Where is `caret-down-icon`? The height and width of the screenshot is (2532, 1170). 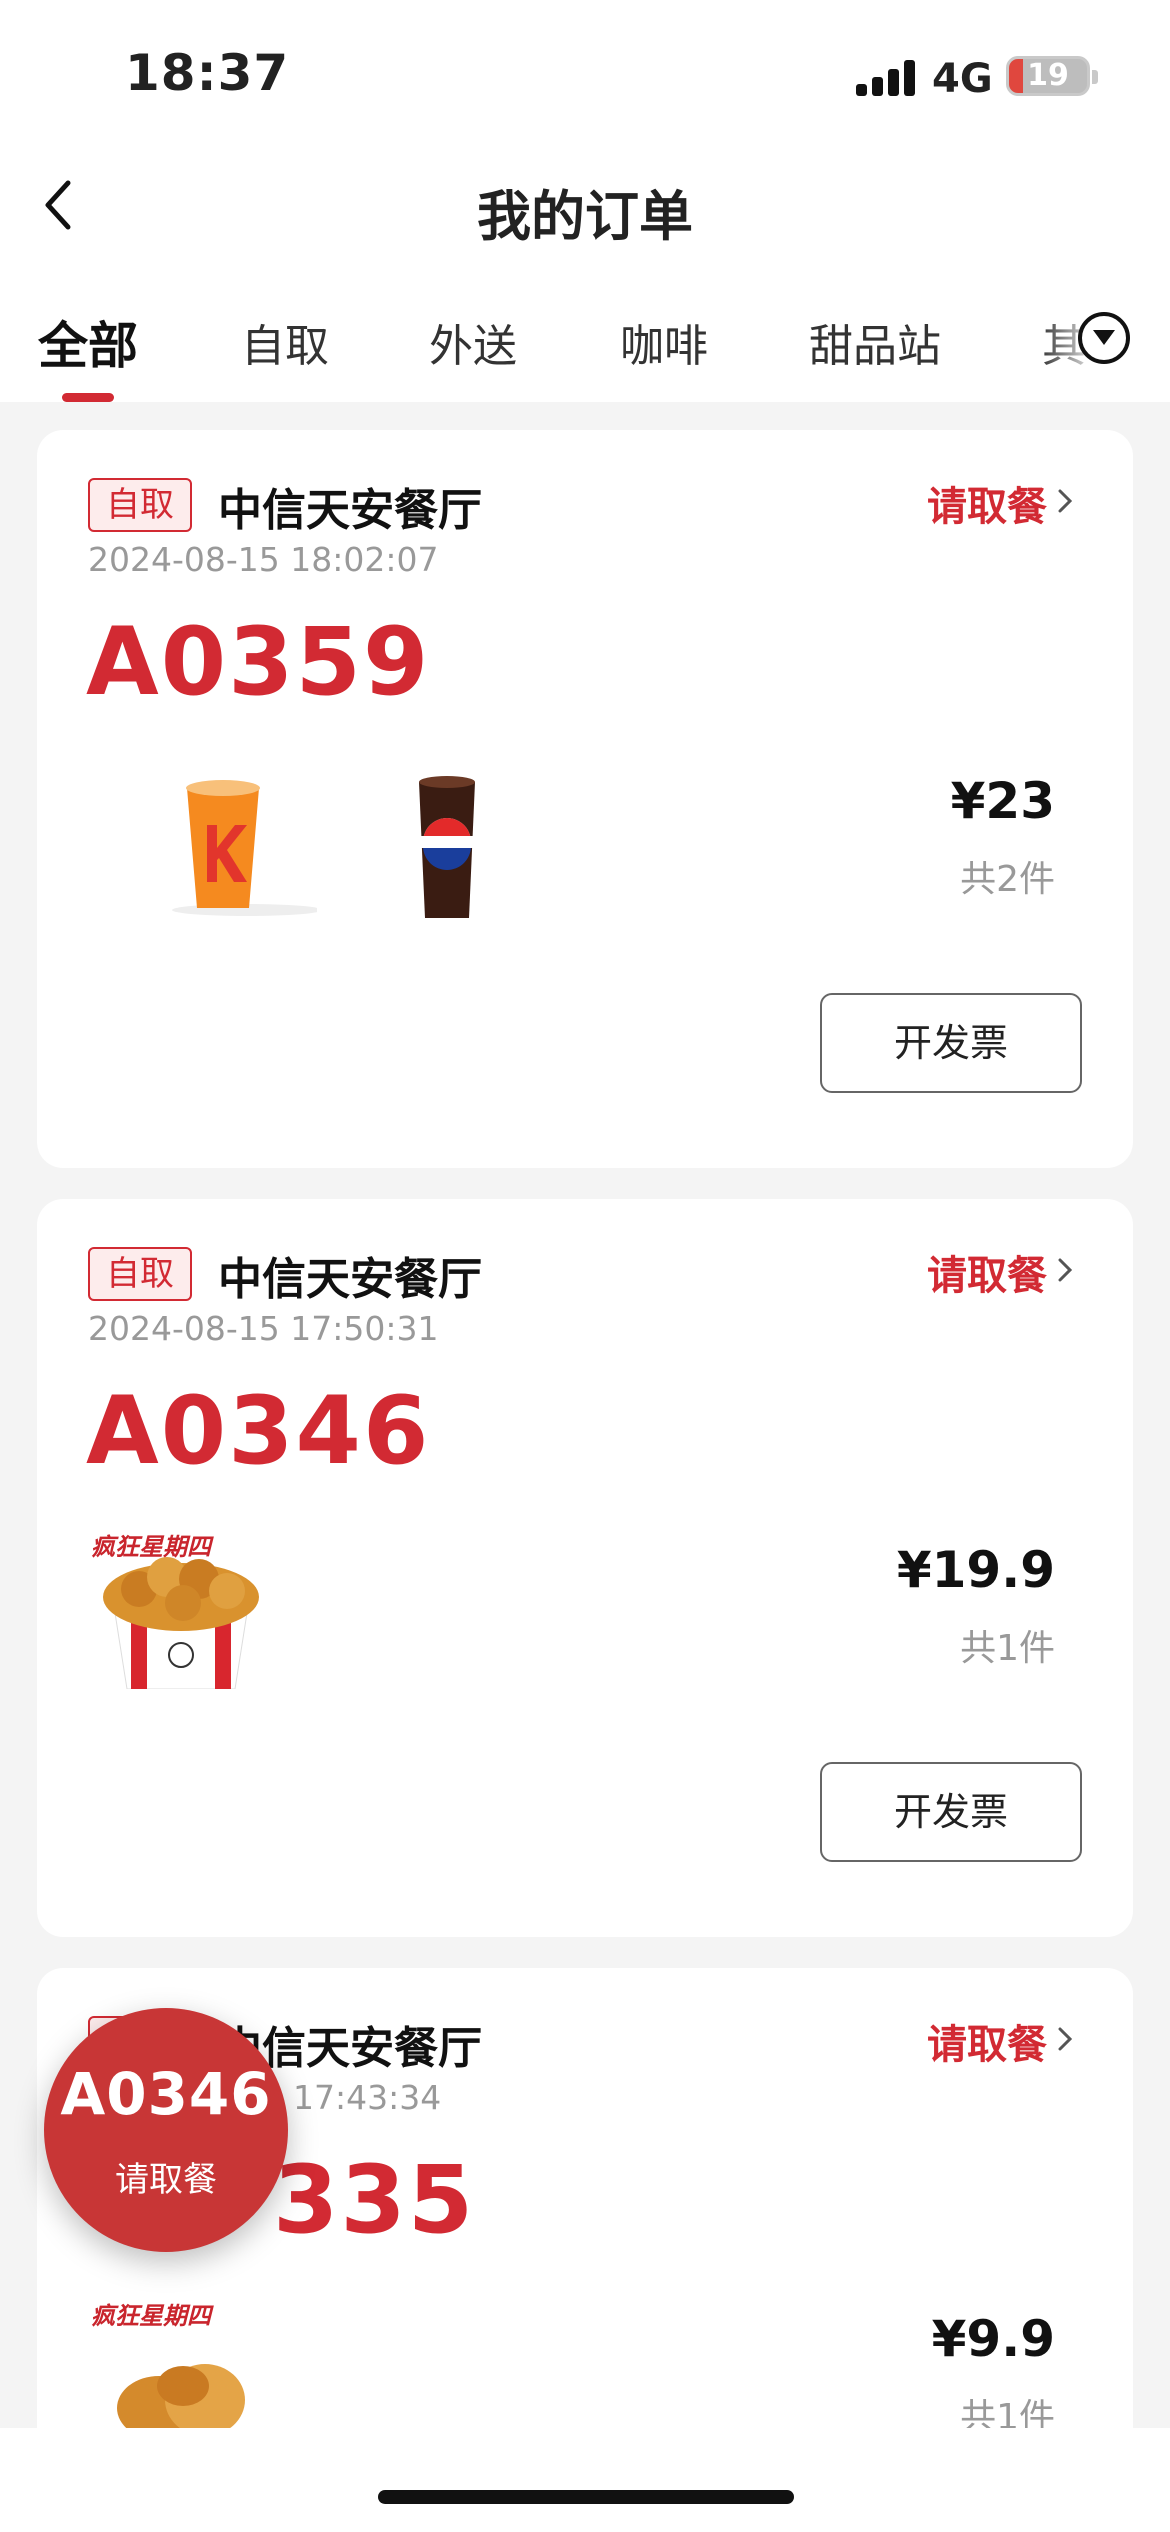 caret-down-icon is located at coordinates (1104, 337).